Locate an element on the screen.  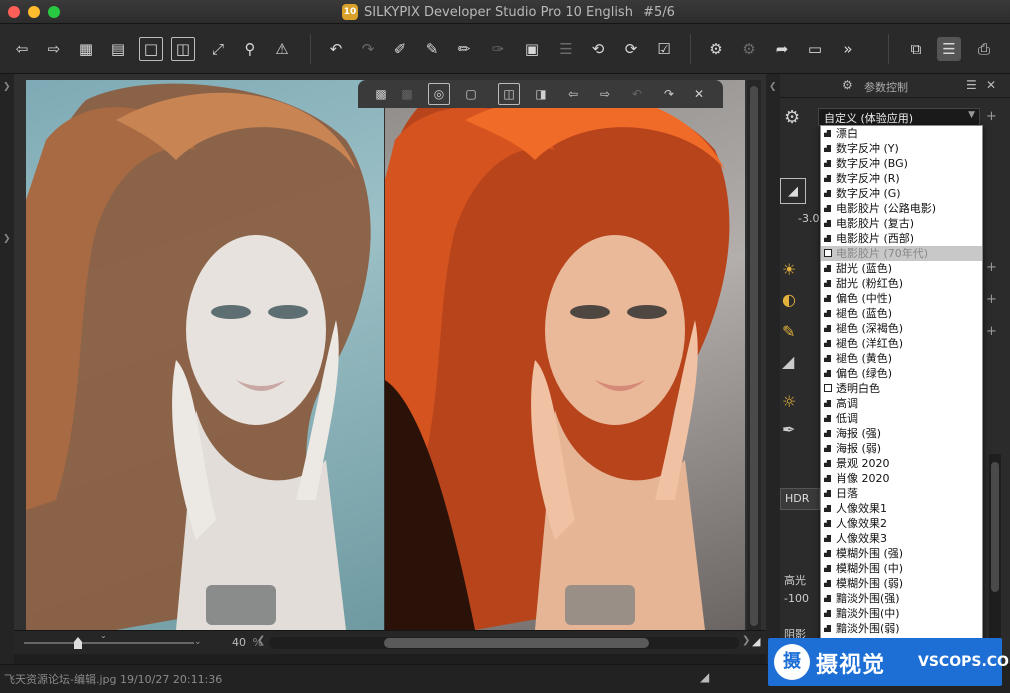
single-view-icon: □ is located at coordinates (151, 49).